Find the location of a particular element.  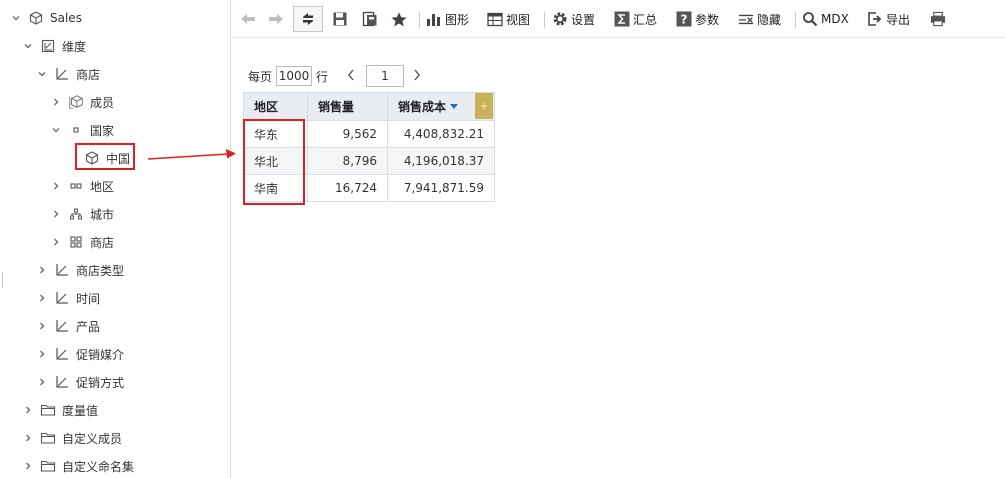

sales-qty-cell: 8,796 is located at coordinates (347, 161).